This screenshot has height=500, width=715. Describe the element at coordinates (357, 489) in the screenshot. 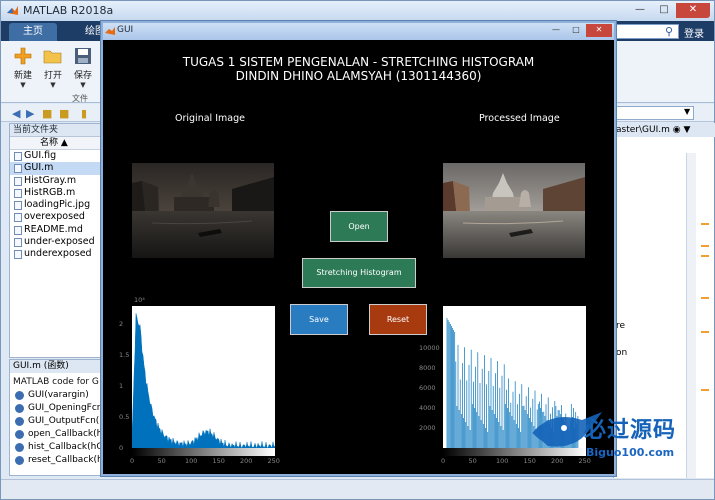

I see `status-bar` at that location.